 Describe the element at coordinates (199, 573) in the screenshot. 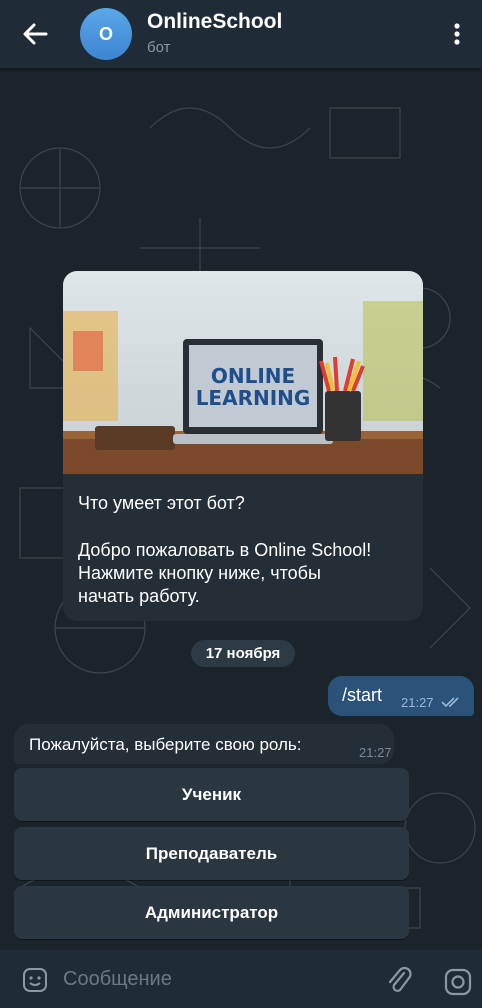

I see `intro-text-line: Нажмите кнопку ниже, чтобы` at that location.